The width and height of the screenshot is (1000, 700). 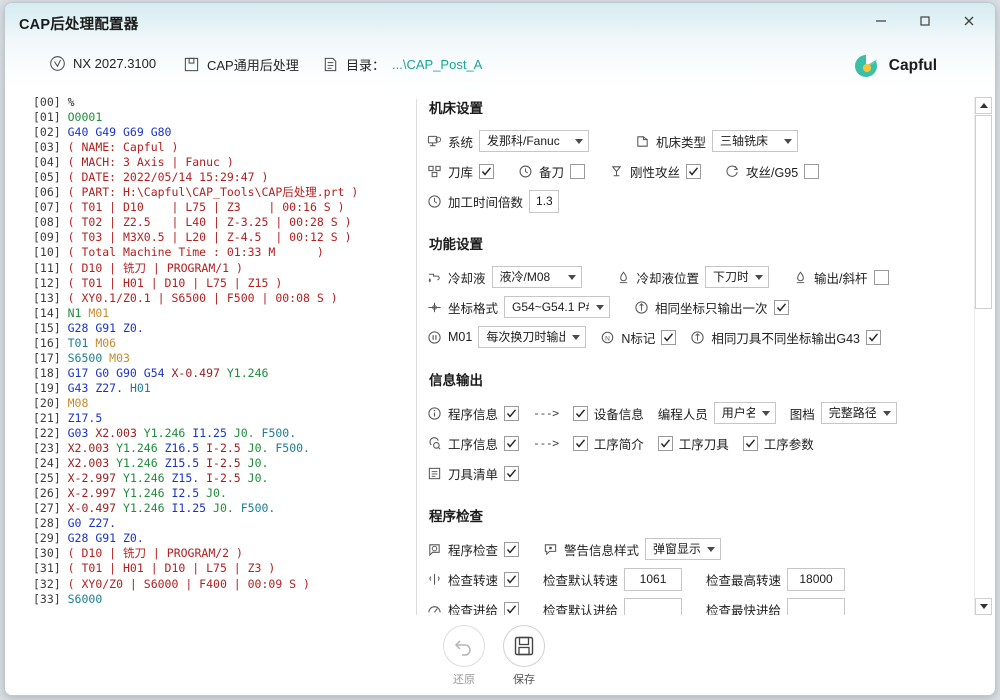 I want to click on gcode-line: [30] ( D10 | 铣刀 | PROGRAM/2 ), so click(x=222, y=553).